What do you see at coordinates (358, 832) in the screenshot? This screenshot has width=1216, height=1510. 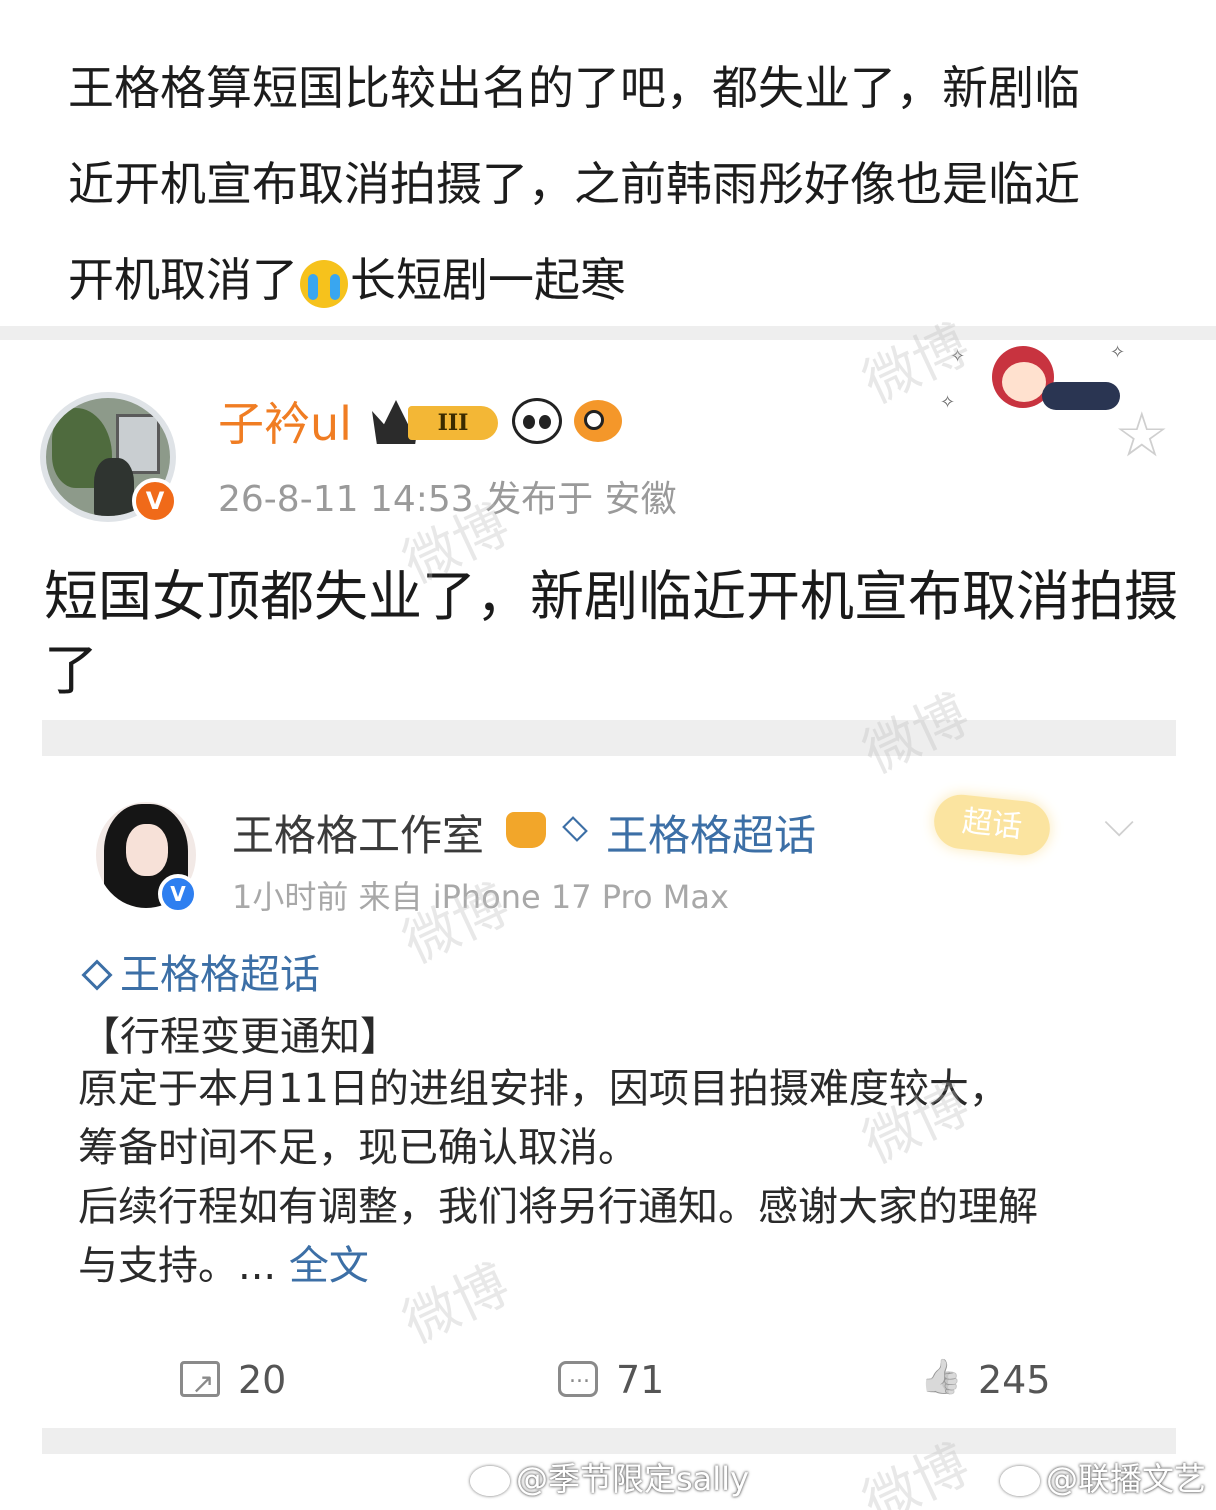 I see `quoted-username: 王格格工作室` at bounding box center [358, 832].